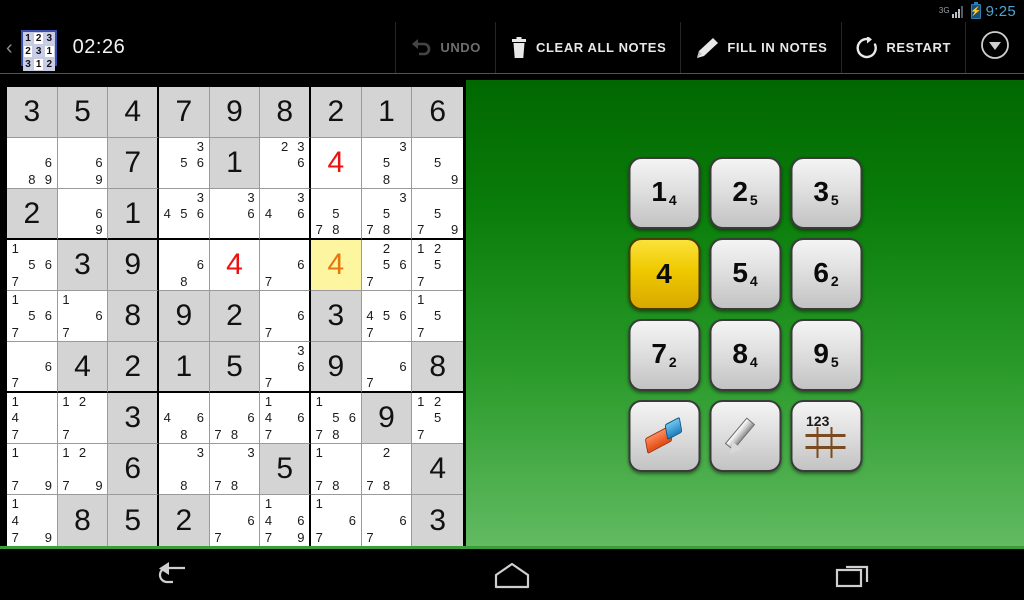 This screenshot has width=1024, height=600. Describe the element at coordinates (235, 520) in the screenshot. I see `sudoku-cell-r9c5: 67` at that location.